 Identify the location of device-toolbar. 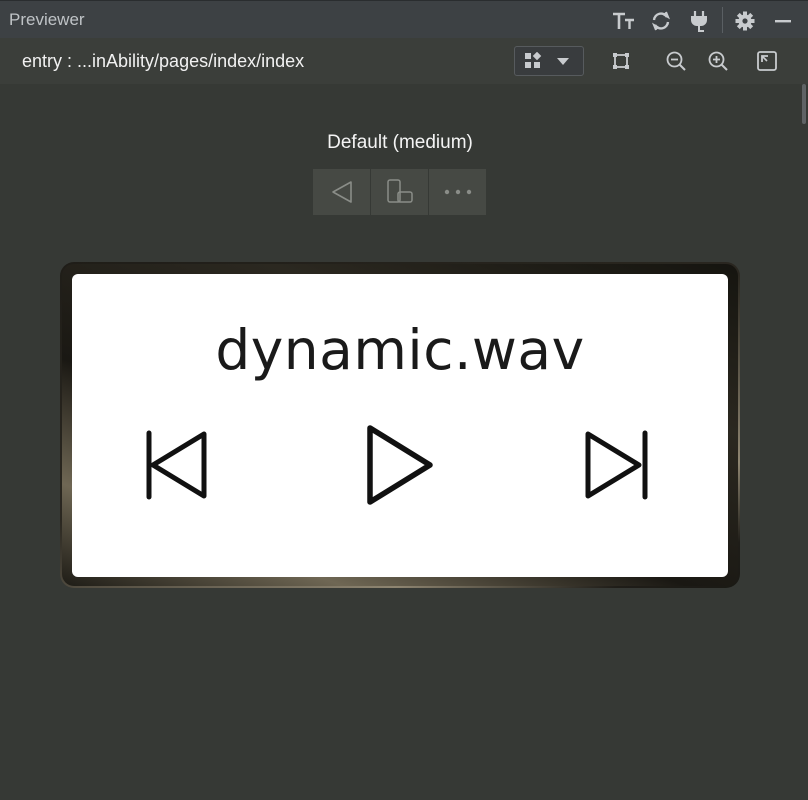
(399, 192).